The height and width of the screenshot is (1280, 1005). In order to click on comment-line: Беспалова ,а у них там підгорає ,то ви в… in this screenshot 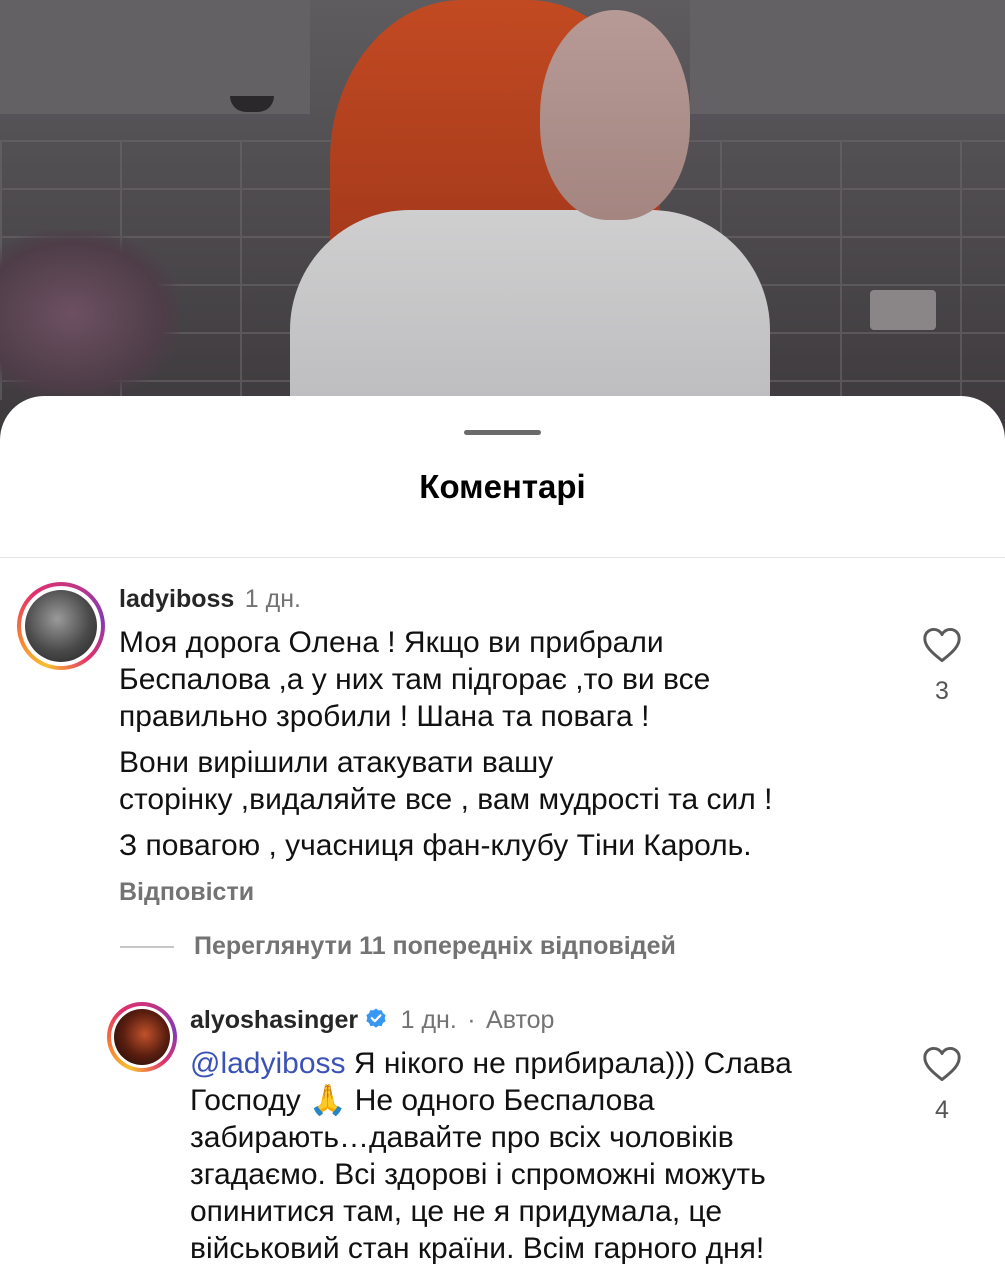, I will do `click(415, 679)`.